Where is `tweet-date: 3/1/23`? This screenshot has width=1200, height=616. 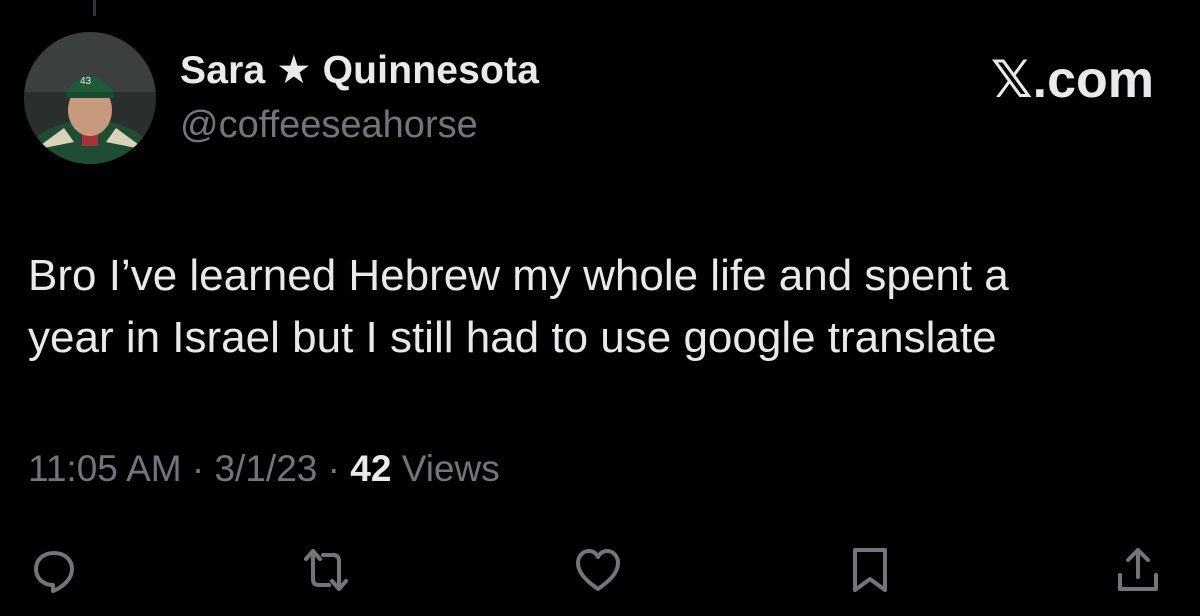
tweet-date: 3/1/23 is located at coordinates (265, 468).